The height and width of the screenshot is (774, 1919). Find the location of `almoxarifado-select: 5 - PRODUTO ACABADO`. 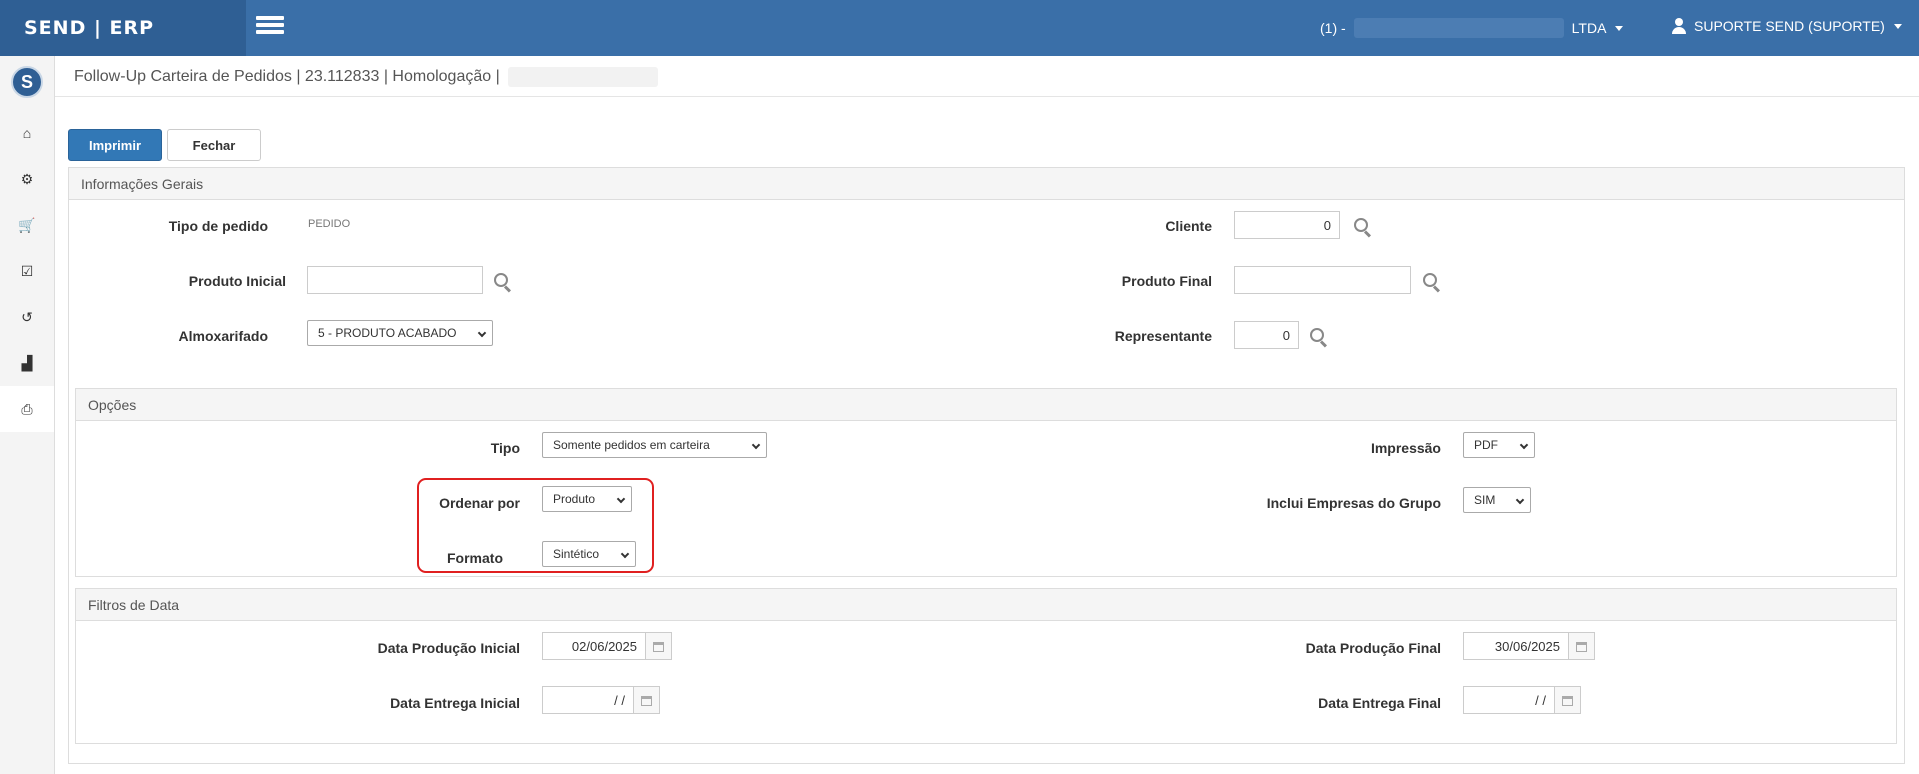

almoxarifado-select: 5 - PRODUTO ACABADO is located at coordinates (400, 333).